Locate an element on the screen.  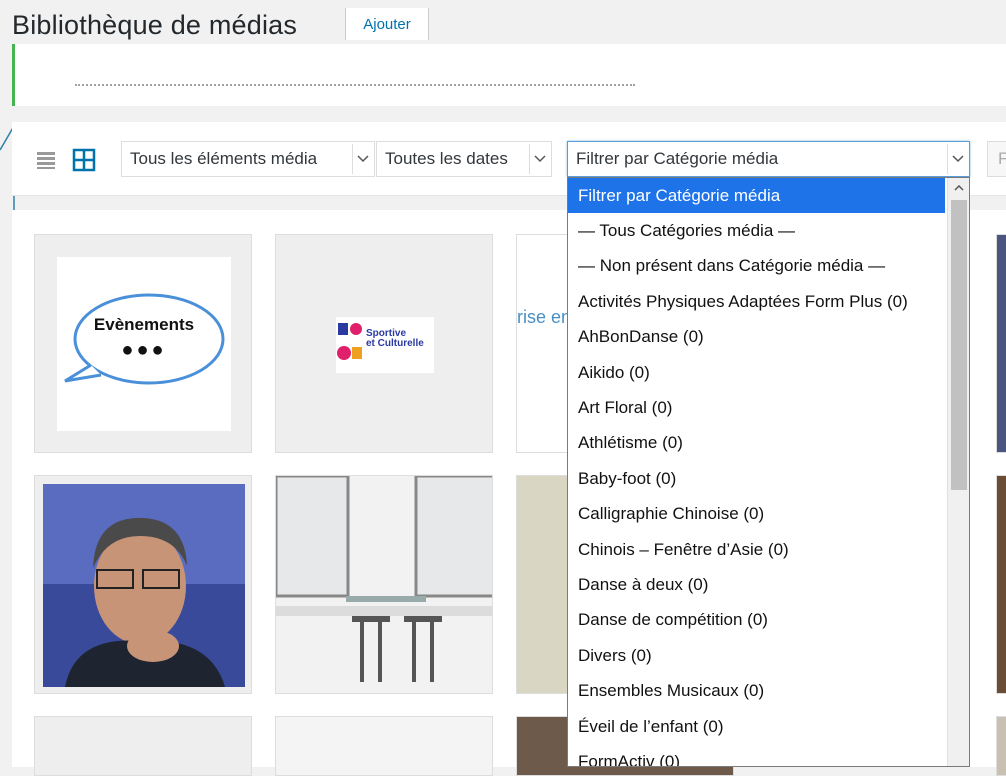
category-value: Filtrer par Catégorie média is located at coordinates (677, 158).